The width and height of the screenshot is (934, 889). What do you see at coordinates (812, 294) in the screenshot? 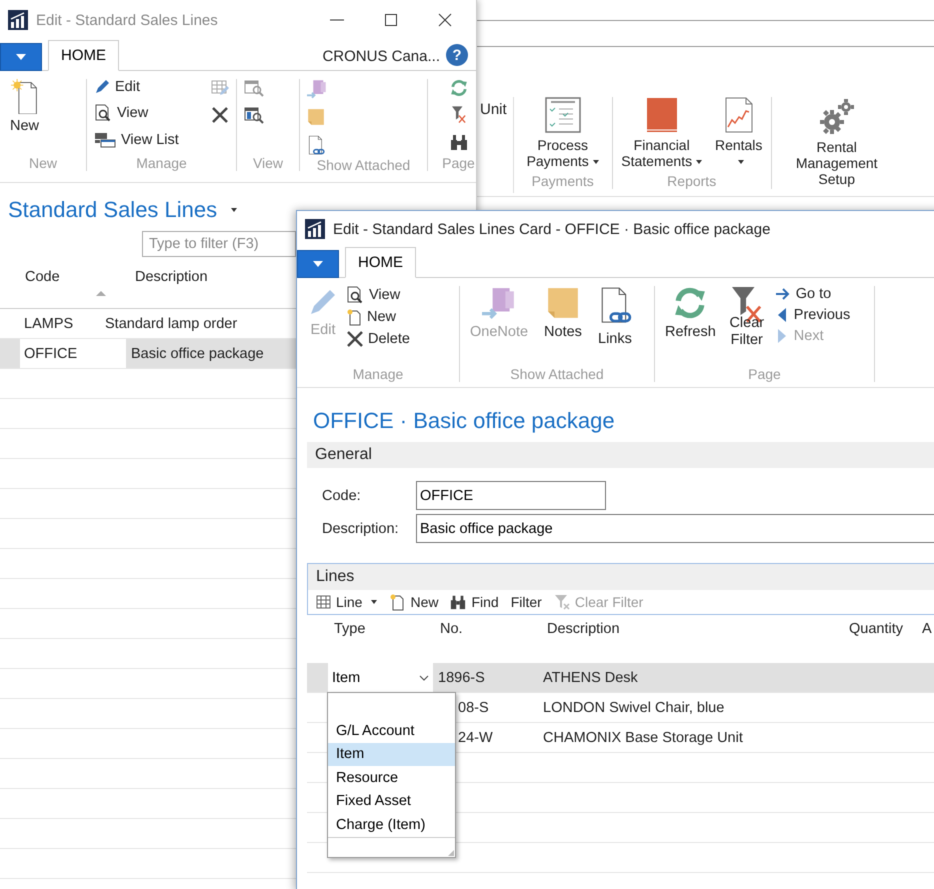
I see `ribbon-button: Go to` at bounding box center [812, 294].